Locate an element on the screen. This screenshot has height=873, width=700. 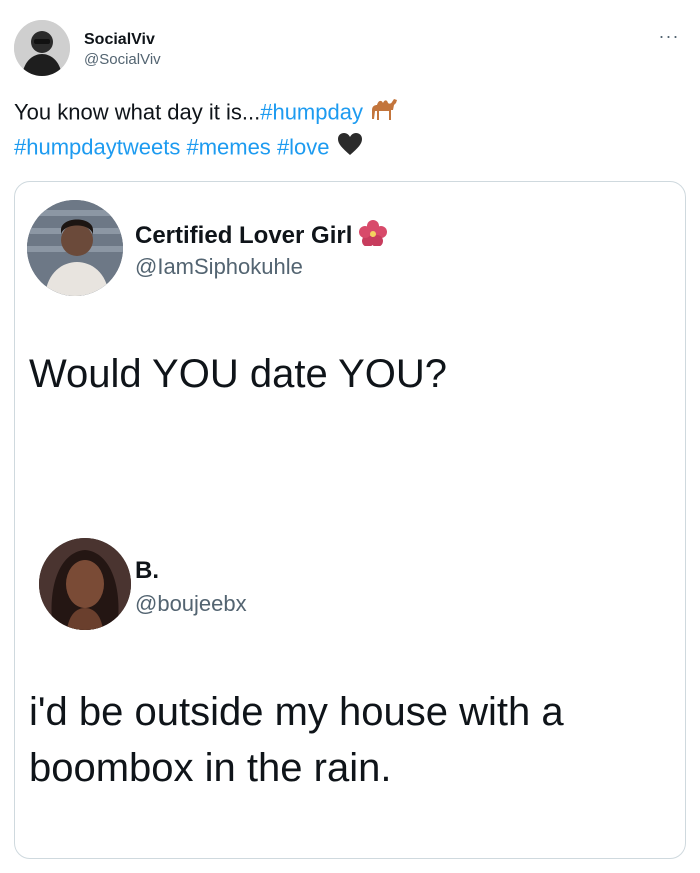
author-info: SocialViv @SocialViv is located at coordinates (122, 50).